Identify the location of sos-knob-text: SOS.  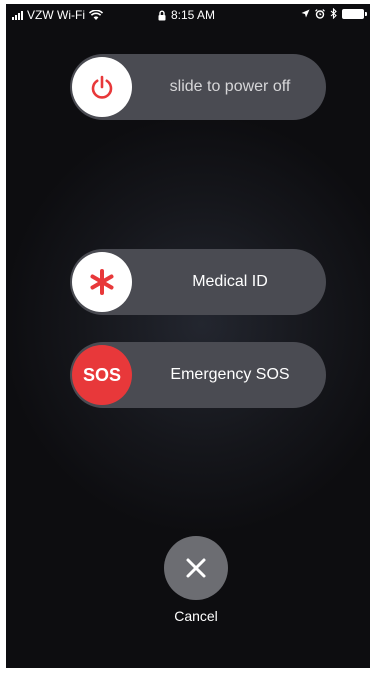
(101, 374).